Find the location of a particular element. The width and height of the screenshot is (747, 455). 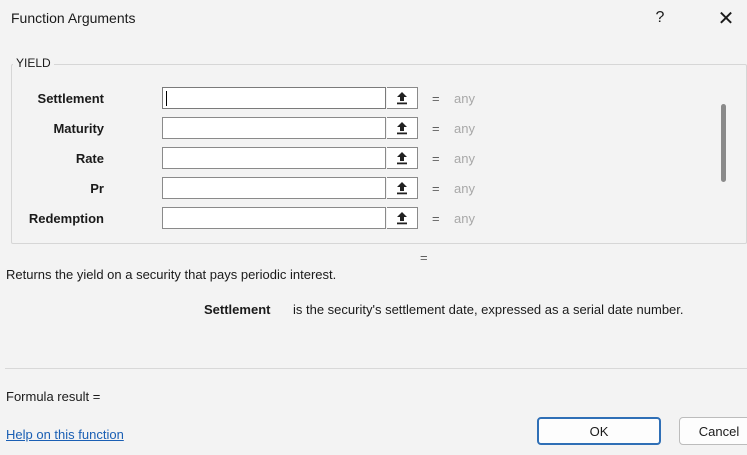

formula-result: Formula result = is located at coordinates (53, 396).